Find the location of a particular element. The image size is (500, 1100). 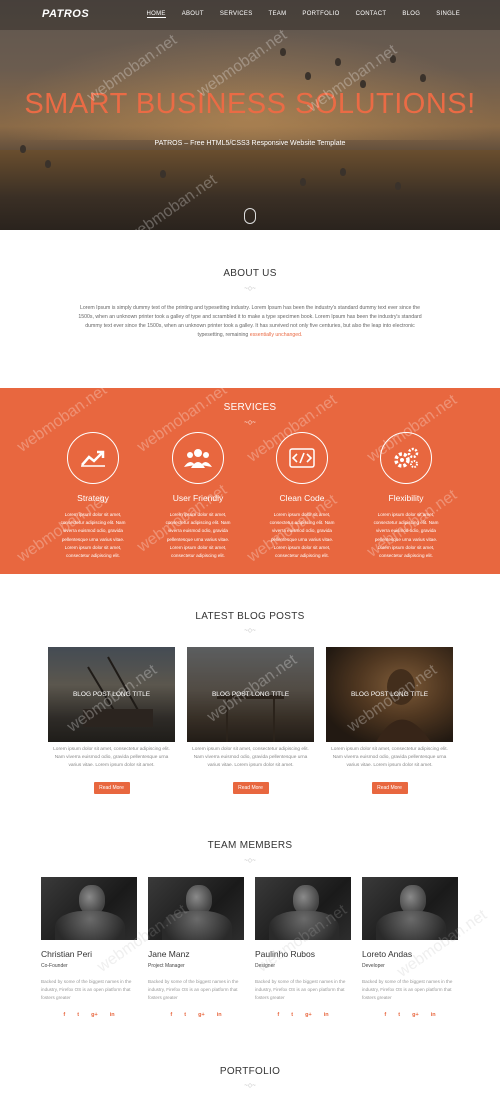

member-photo is located at coordinates (89, 908).